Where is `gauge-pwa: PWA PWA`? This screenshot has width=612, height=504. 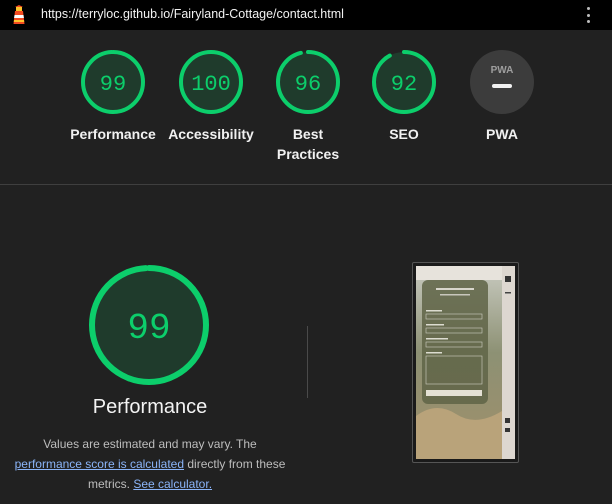 gauge-pwa: PWA PWA is located at coordinates (502, 96).